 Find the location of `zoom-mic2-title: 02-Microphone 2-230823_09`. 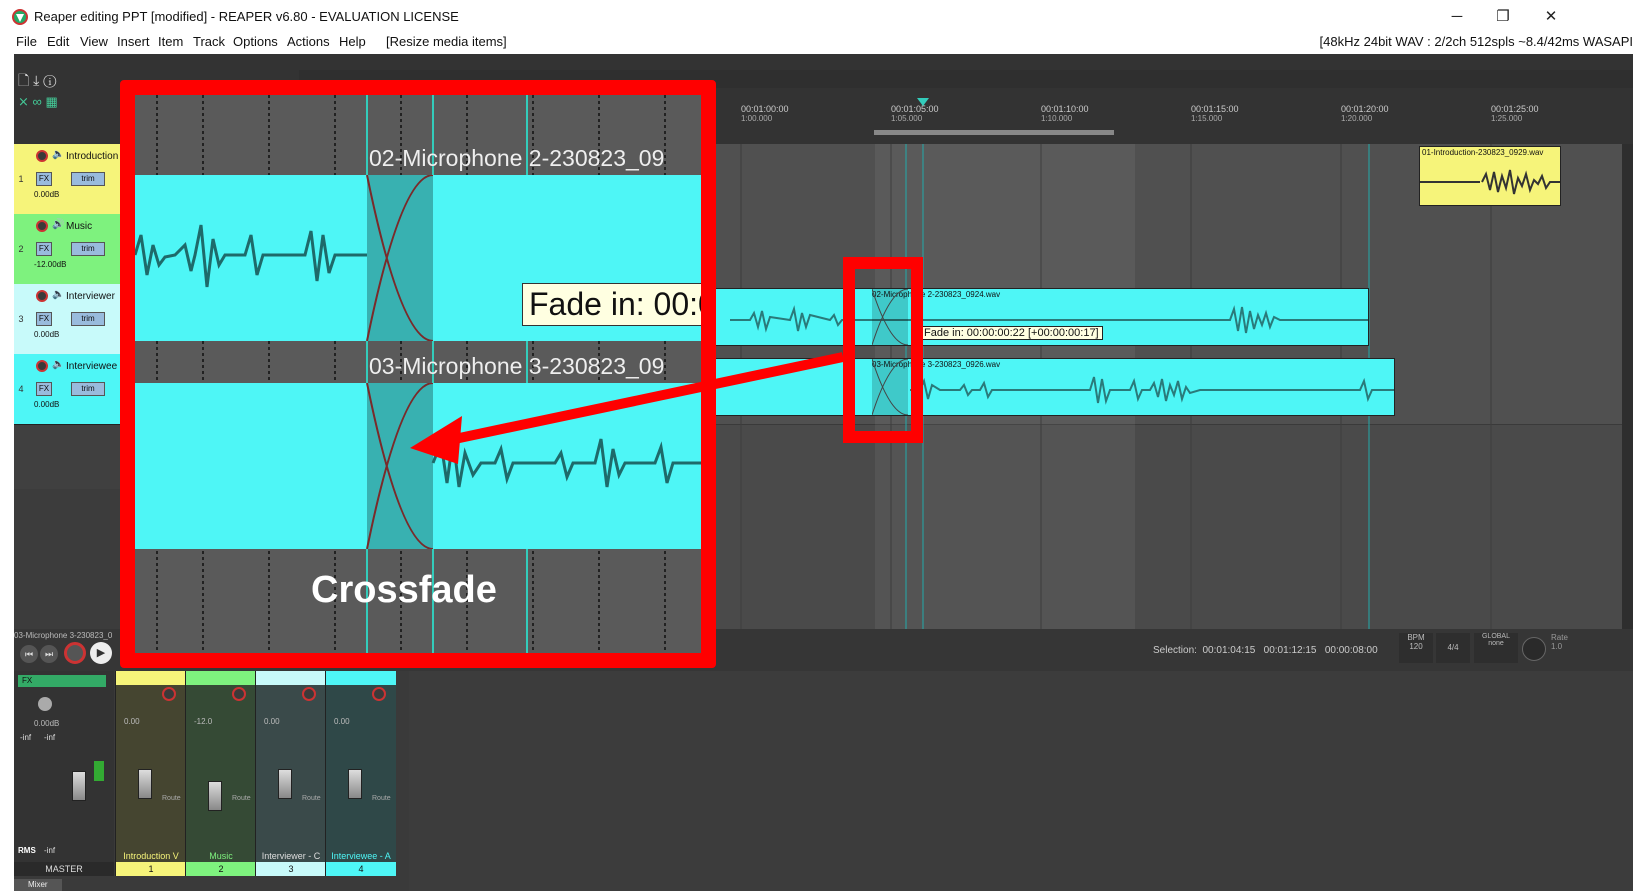

zoom-mic2-title: 02-Microphone 2-230823_09 is located at coordinates (517, 158).